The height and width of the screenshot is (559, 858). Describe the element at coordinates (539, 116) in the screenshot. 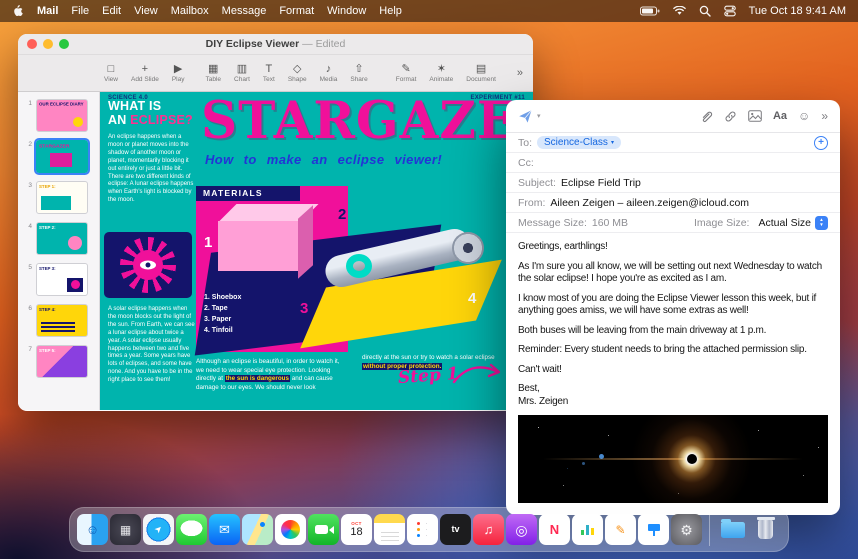

I see `send-options-chevron: ▾` at that location.